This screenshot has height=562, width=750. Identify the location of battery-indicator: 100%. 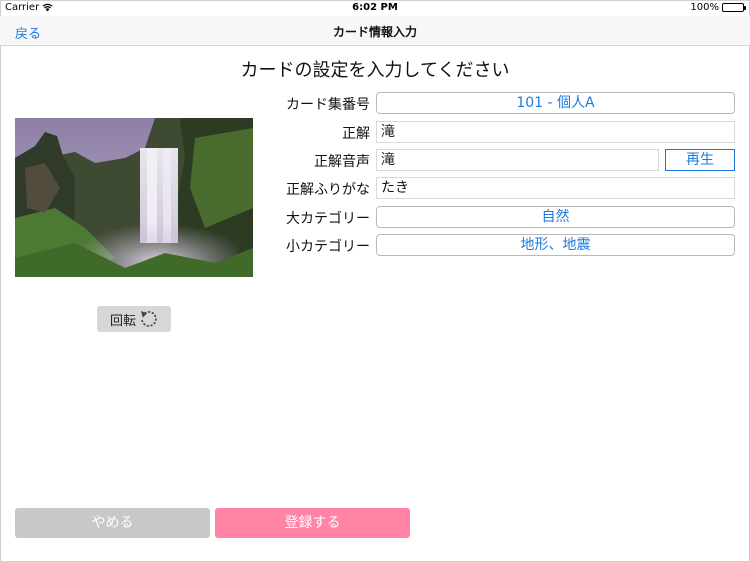
(718, 7).